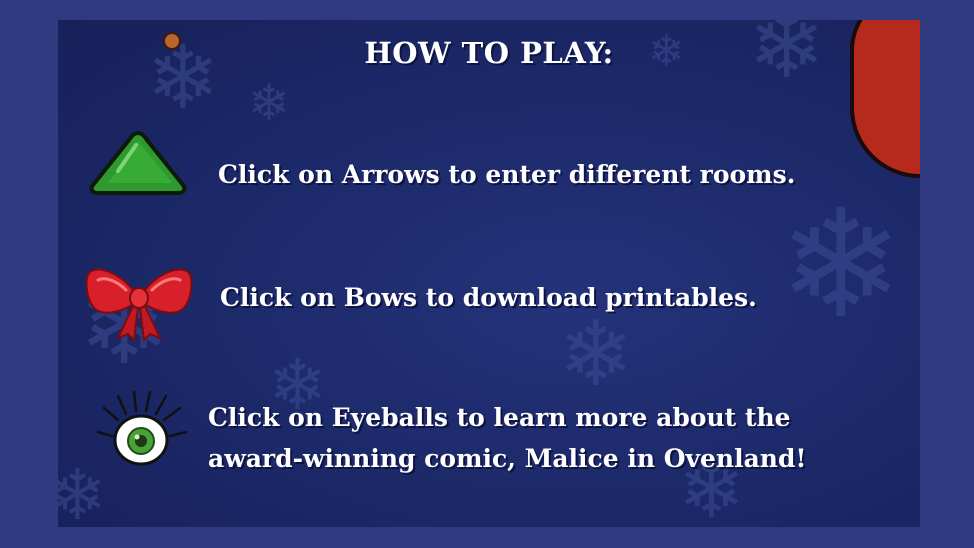  What do you see at coordinates (488, 297) in the screenshot?
I see `instruction-bows: Click on Bows to download printables.` at bounding box center [488, 297].